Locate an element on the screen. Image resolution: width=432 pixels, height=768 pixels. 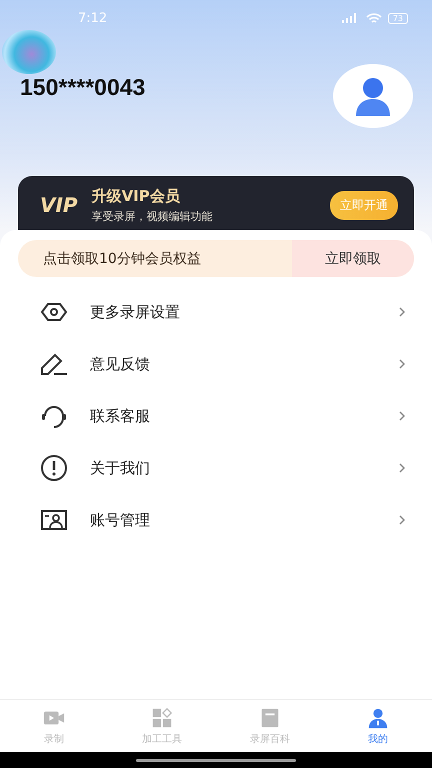
book-icon is located at coordinates (270, 717).